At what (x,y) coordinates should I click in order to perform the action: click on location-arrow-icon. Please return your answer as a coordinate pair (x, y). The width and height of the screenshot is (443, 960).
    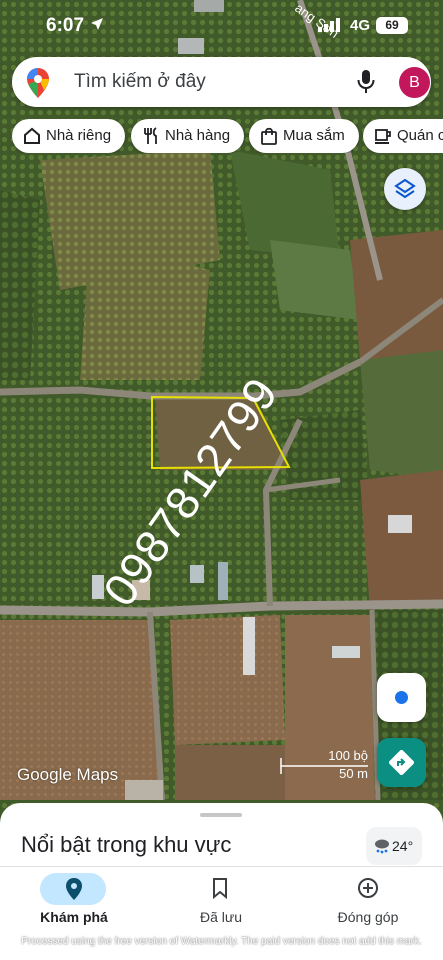
    Looking at the image, I should click on (97, 24).